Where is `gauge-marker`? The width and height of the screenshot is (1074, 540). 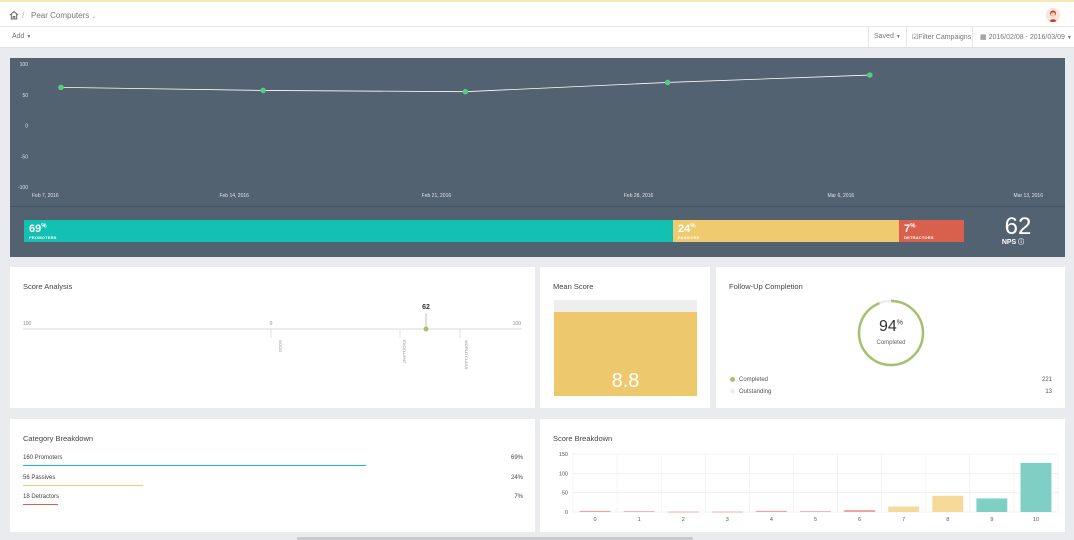
gauge-marker is located at coordinates (426, 329).